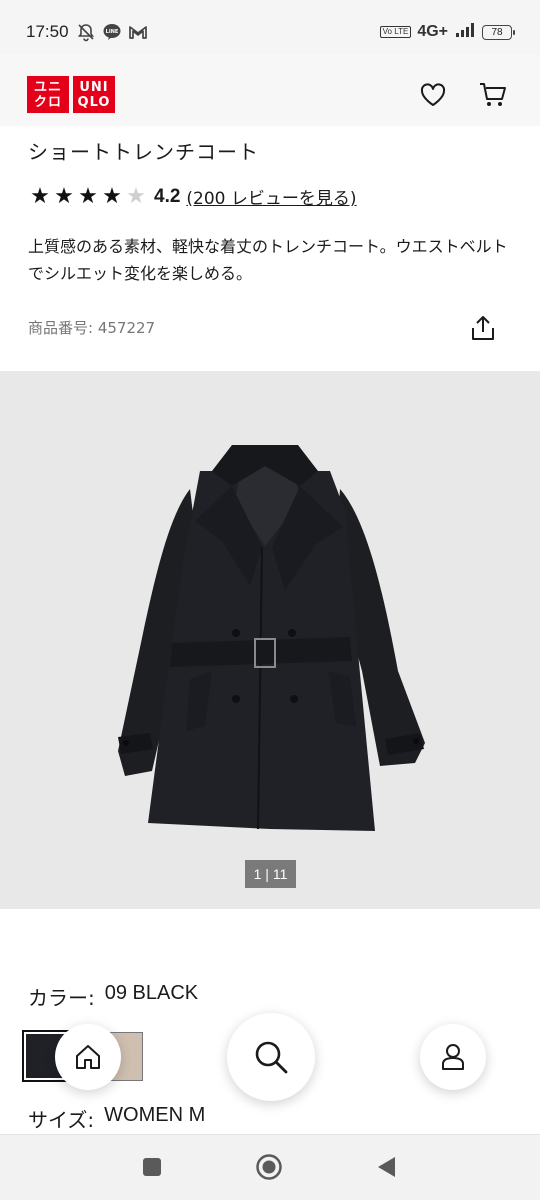 The width and height of the screenshot is (540, 1200). What do you see at coordinates (395, 32) in the screenshot?
I see `volte-badge: Vo LTE` at bounding box center [395, 32].